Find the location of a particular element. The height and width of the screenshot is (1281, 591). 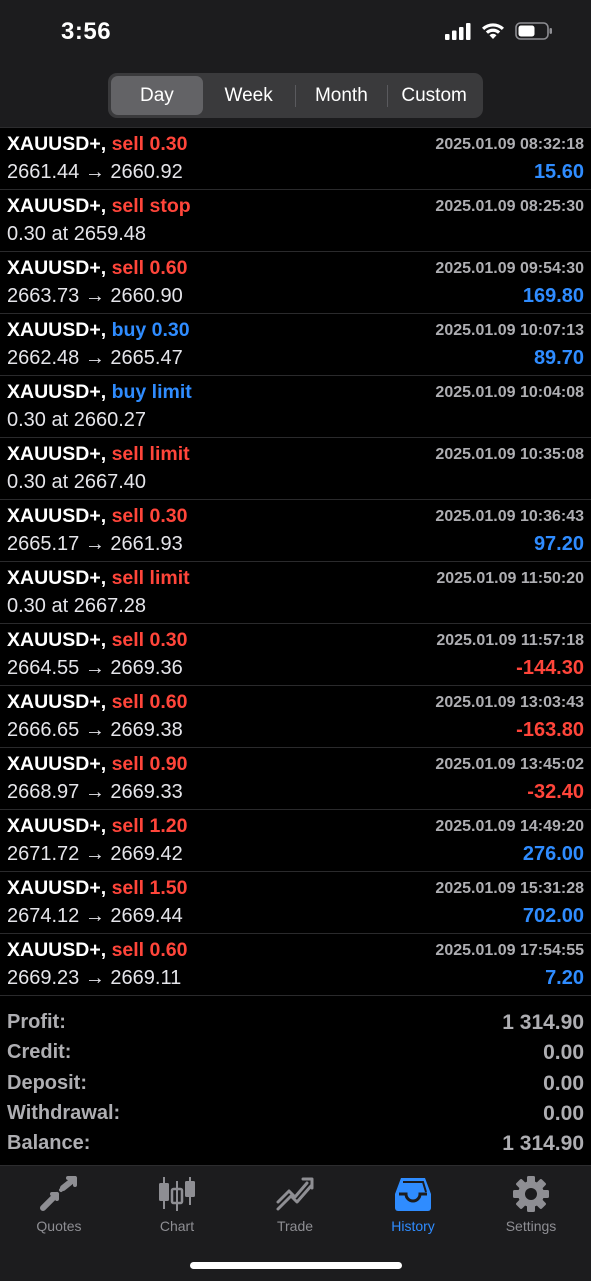

summary-label: Balance: is located at coordinates (49, 1143).